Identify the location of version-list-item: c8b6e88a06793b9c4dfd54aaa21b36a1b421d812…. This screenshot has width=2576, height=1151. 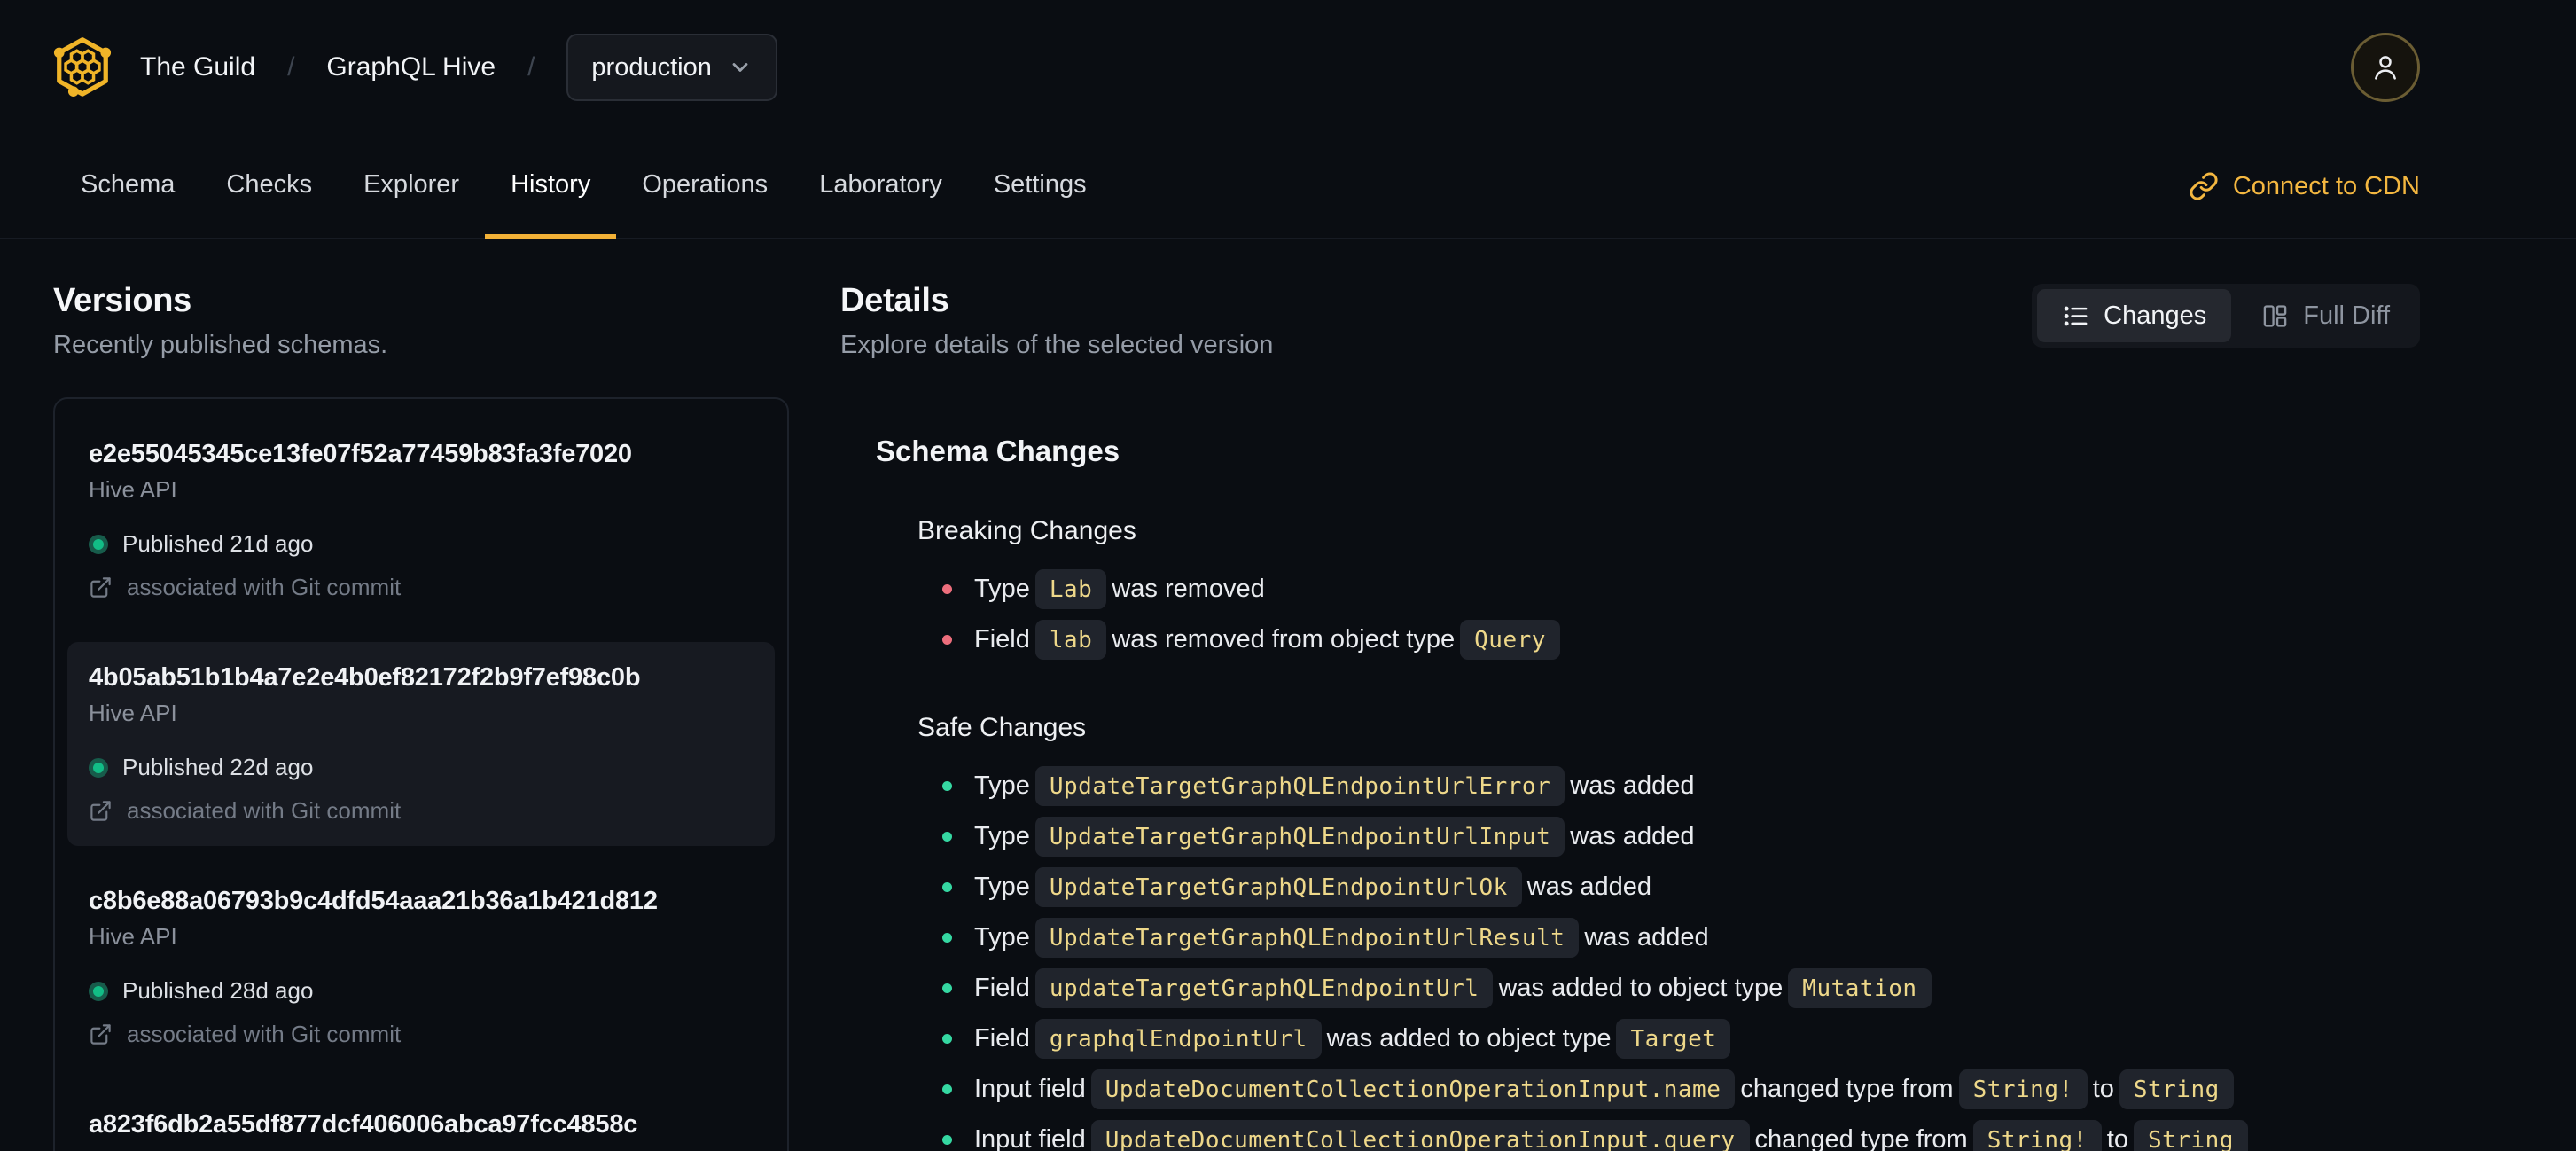
(421, 967).